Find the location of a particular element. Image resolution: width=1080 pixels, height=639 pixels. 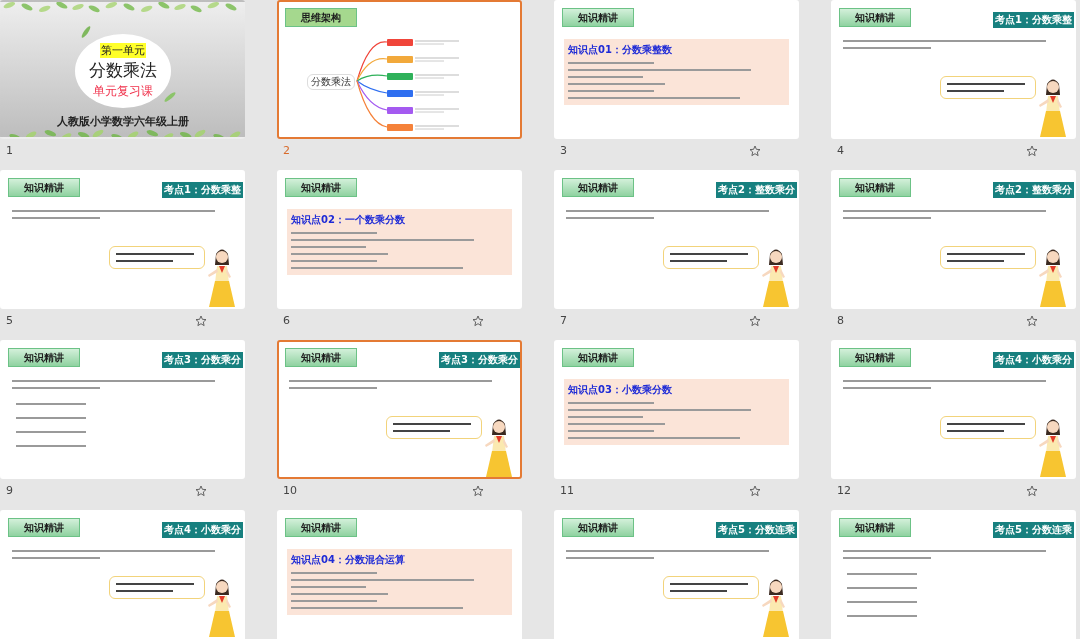

slide-number: 5 is located at coordinates (9, 320).